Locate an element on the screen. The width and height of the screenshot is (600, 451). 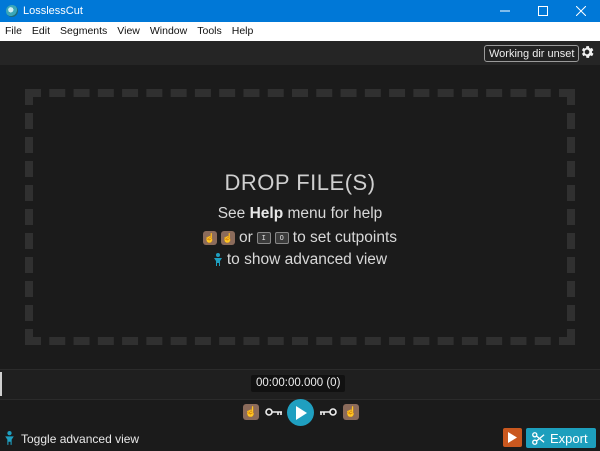
close-button is located at coordinates (581, 11).